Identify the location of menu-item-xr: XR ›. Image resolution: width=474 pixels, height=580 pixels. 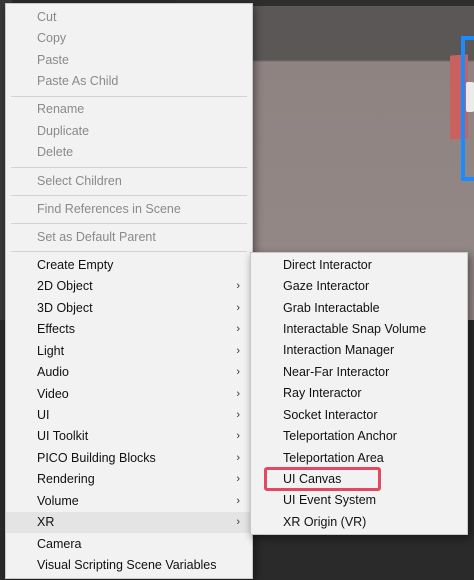
(129, 522).